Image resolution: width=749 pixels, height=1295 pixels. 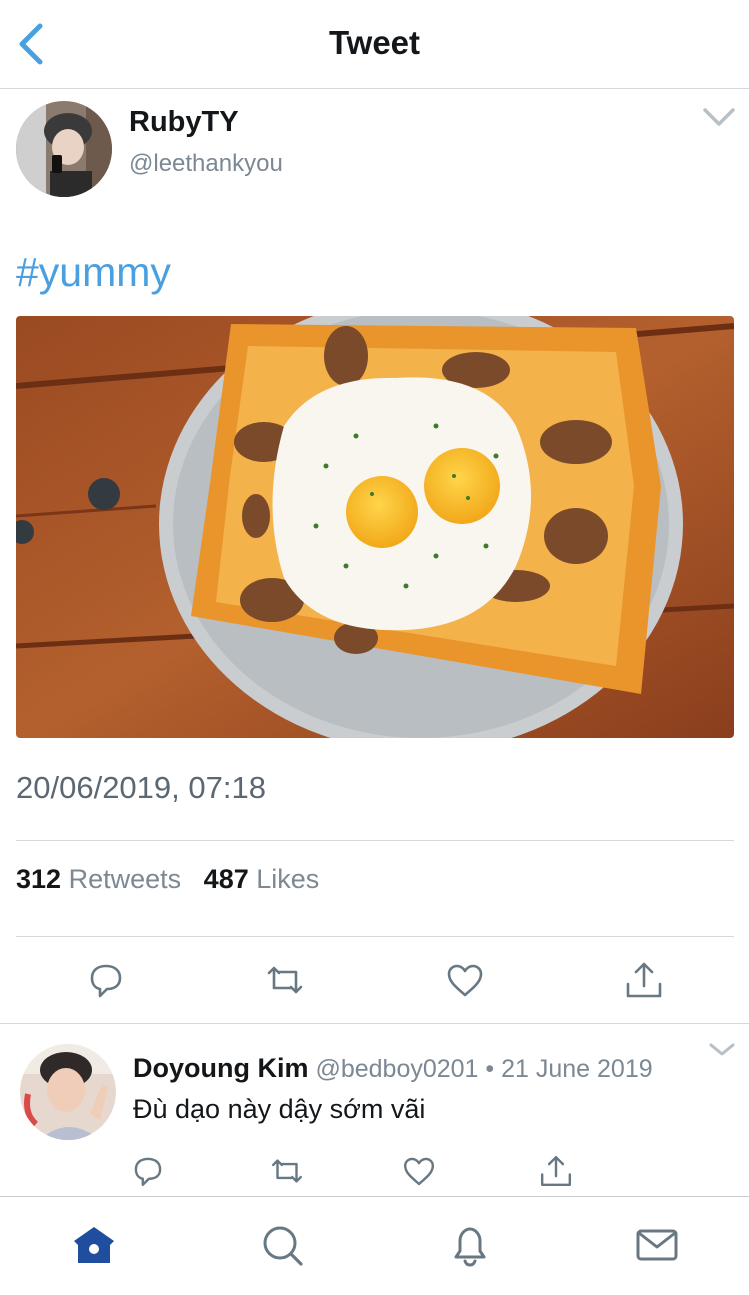 I want to click on reply-handle: @bedboy0201, so click(x=396, y=1069).